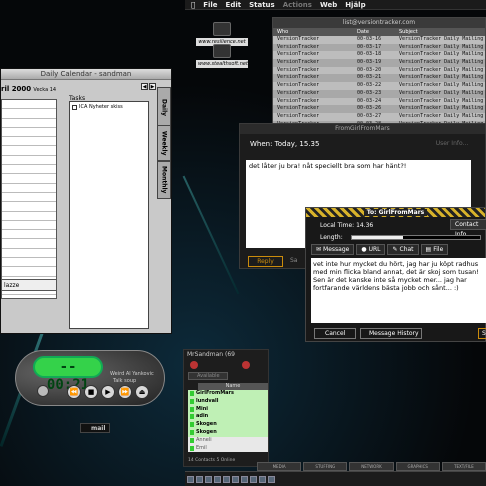  I want to click on tab-file: ▤ File, so click(434, 249).